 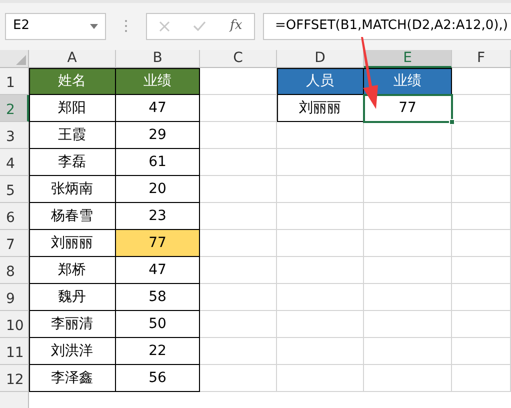 I want to click on dropdown-caret-icon, so click(x=94, y=26).